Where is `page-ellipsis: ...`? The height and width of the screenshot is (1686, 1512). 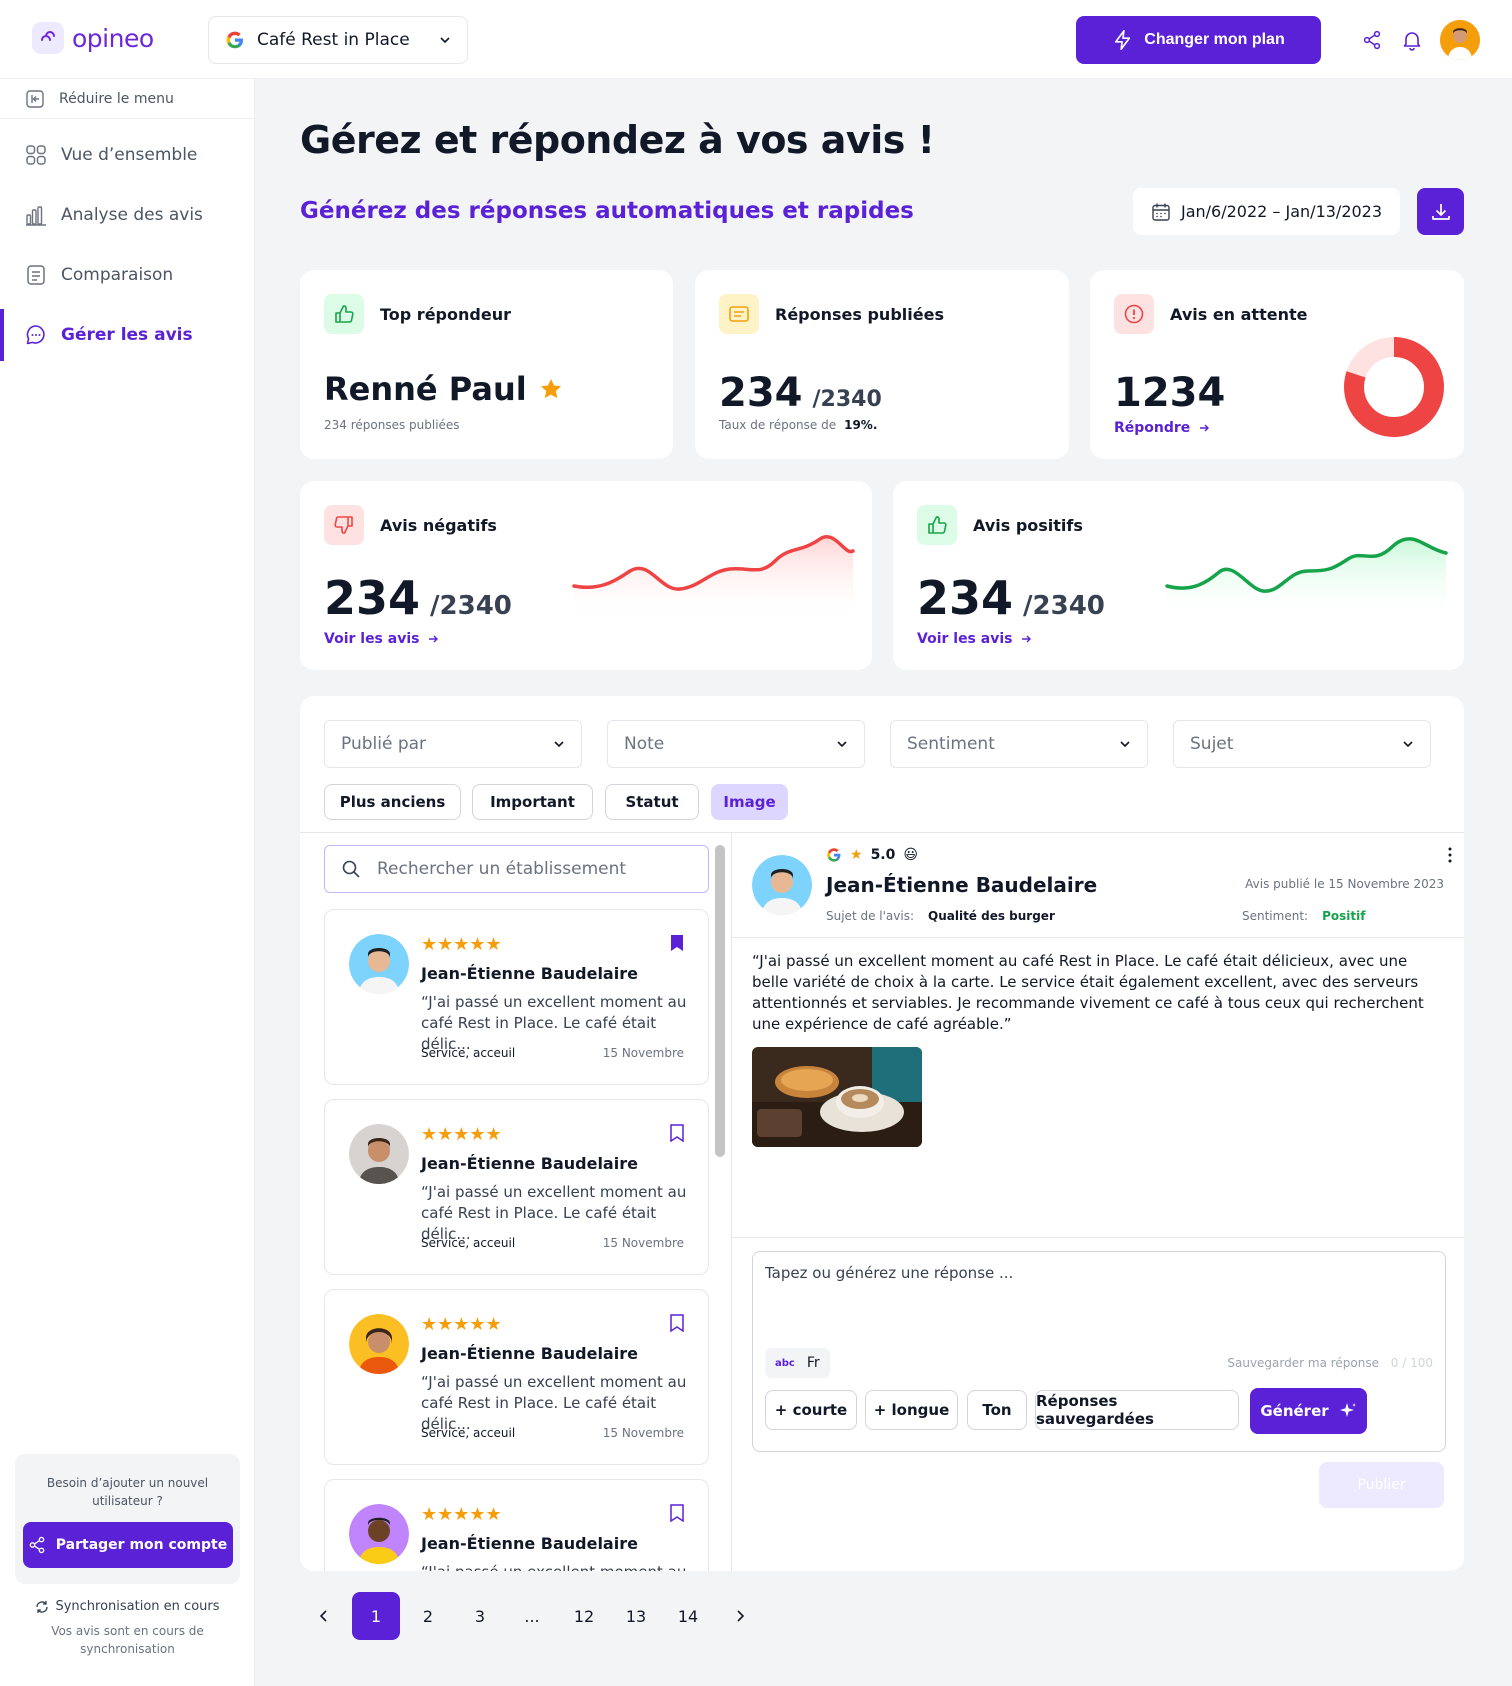
page-ellipsis: ... is located at coordinates (532, 1616).